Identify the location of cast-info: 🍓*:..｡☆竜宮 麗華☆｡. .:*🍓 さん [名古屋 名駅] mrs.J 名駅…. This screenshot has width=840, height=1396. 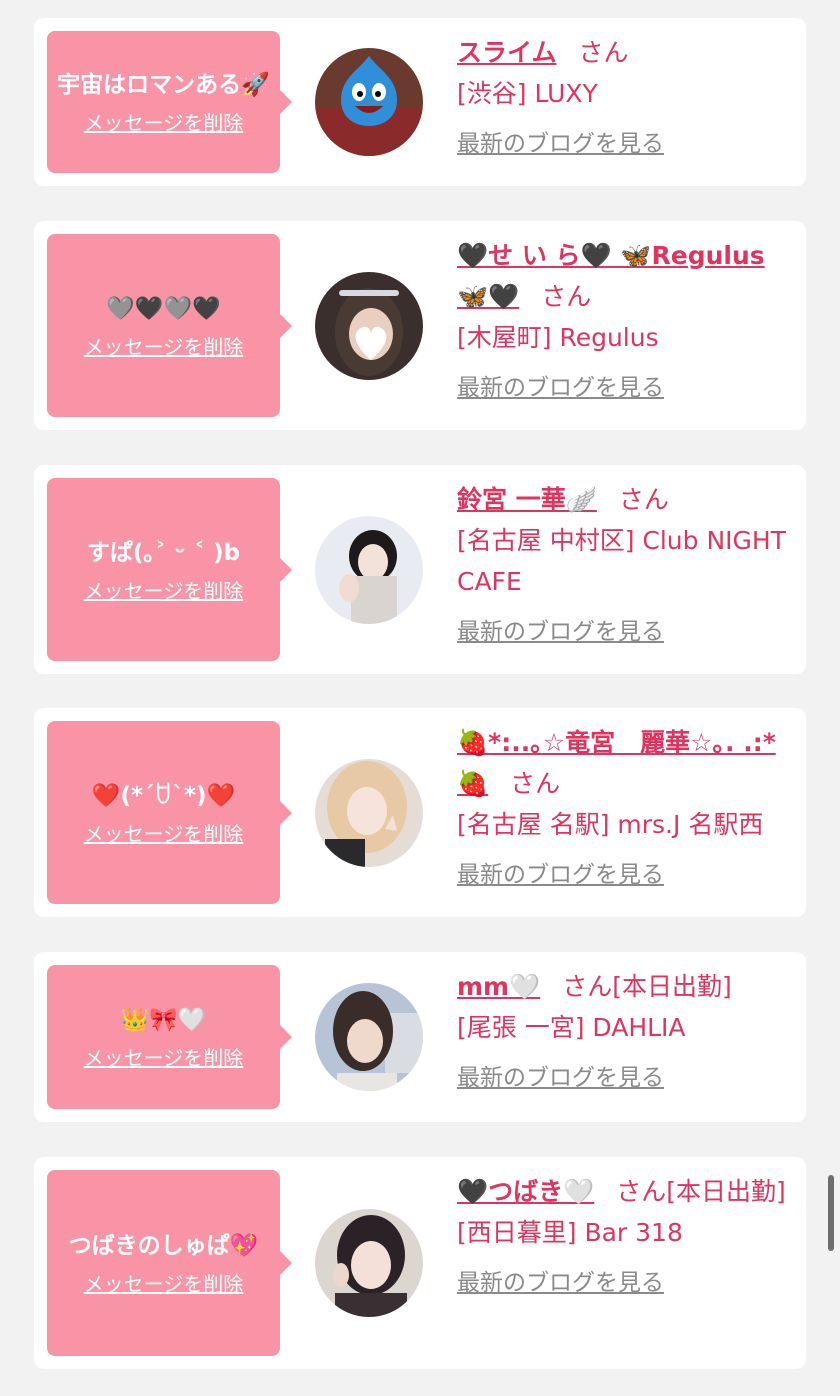
(623, 809).